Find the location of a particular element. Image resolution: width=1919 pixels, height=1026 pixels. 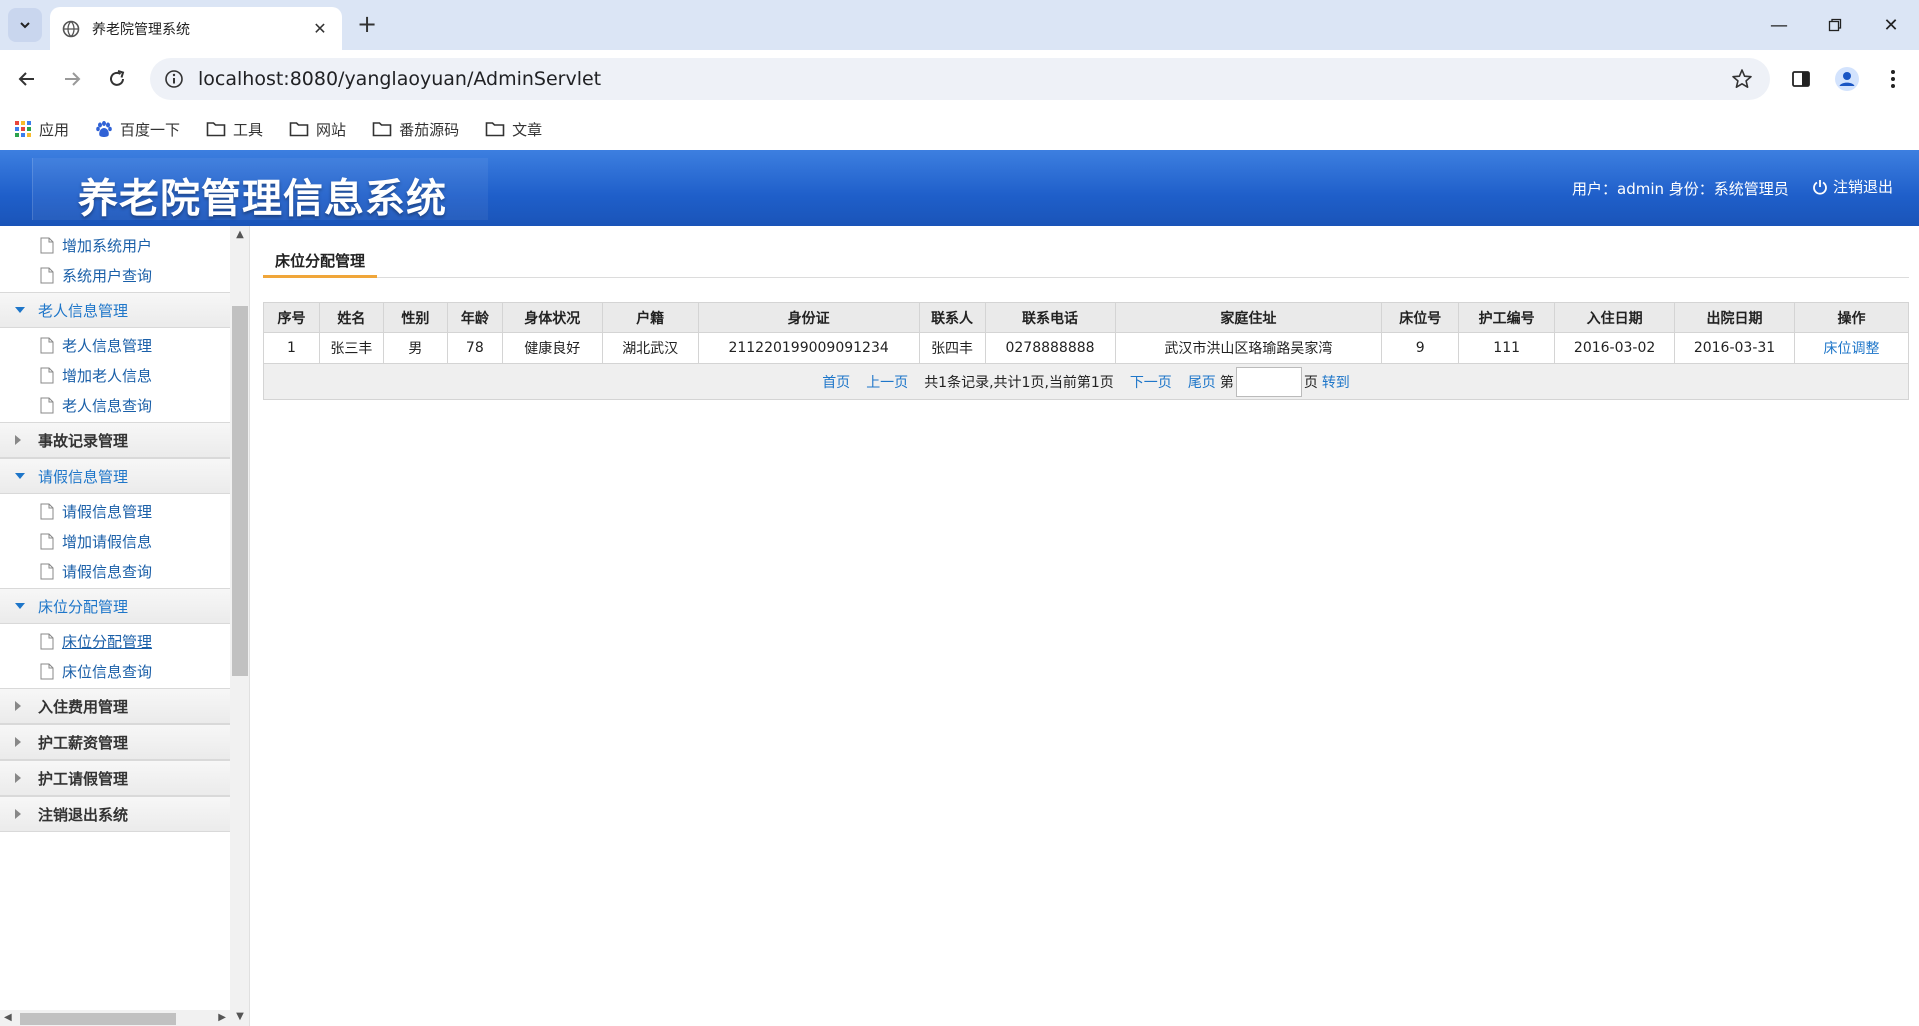

scroll-down-arrow-icon: ▼ is located at coordinates (239, 1017).